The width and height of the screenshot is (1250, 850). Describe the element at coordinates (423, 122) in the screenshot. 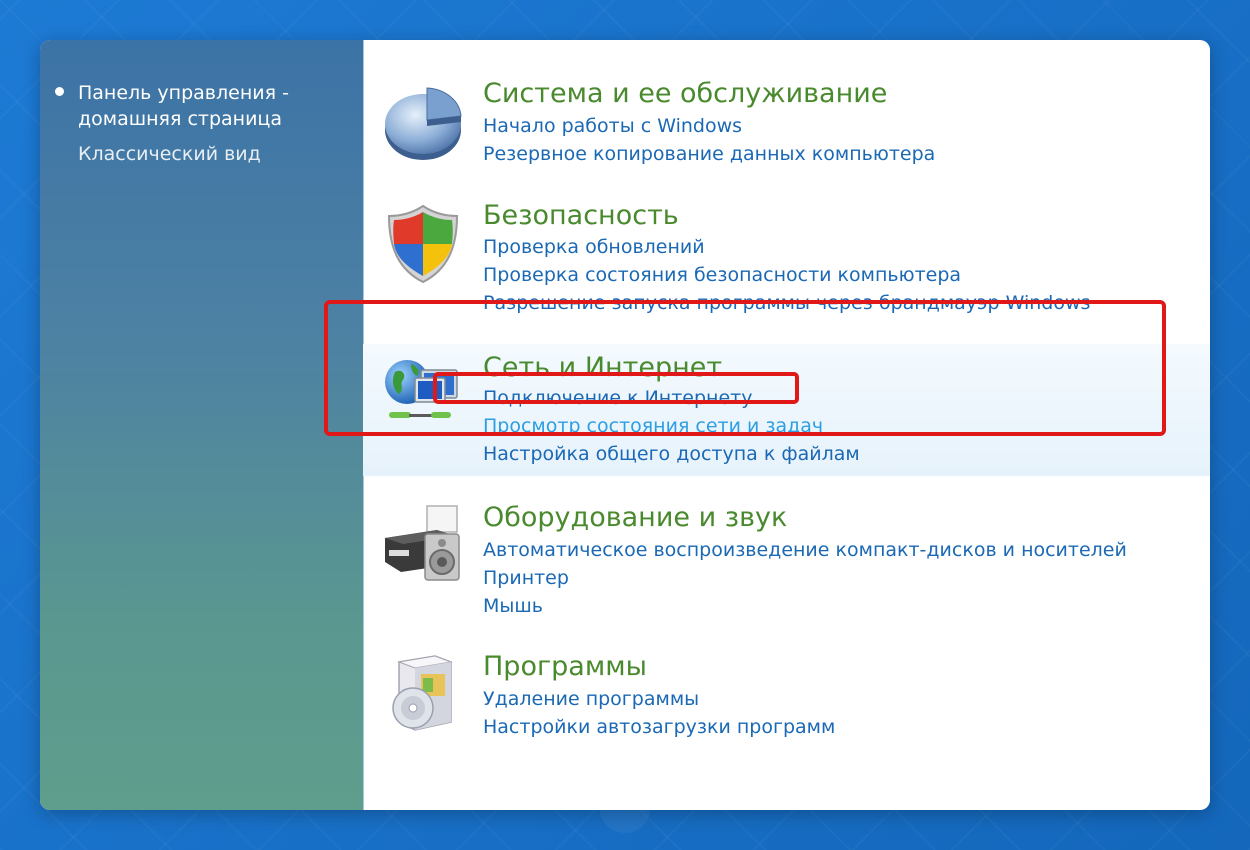

I see `system-maintenance-icon` at that location.